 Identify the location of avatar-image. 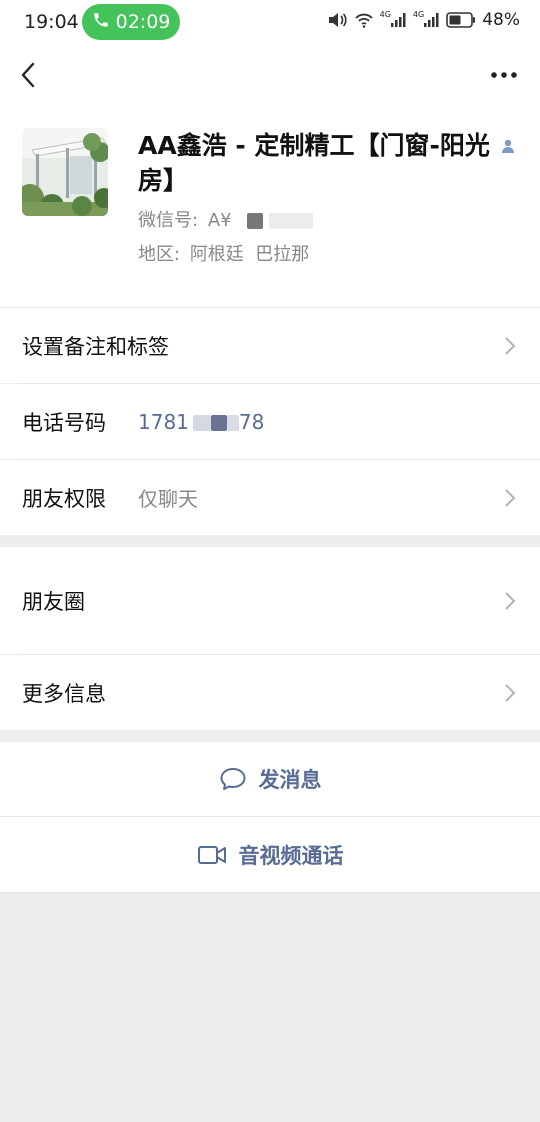
(65, 172).